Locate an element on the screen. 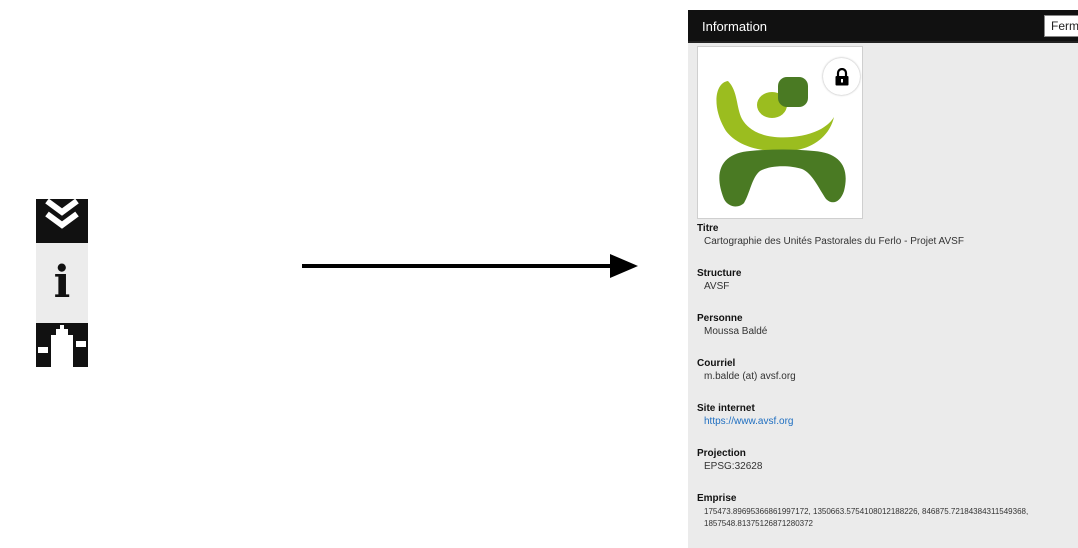  field-personne: Personne Moussa Baldé is located at coordinates (884, 325).